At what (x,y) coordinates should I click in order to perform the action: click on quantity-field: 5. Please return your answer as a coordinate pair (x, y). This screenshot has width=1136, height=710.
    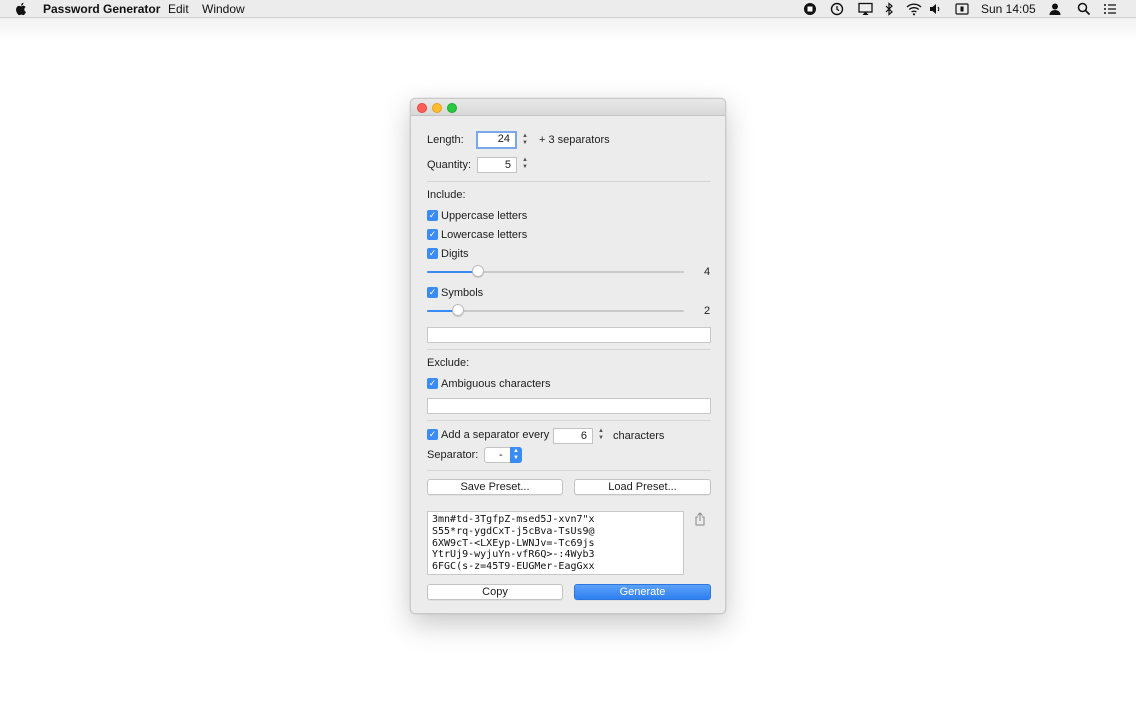
    Looking at the image, I should click on (497, 165).